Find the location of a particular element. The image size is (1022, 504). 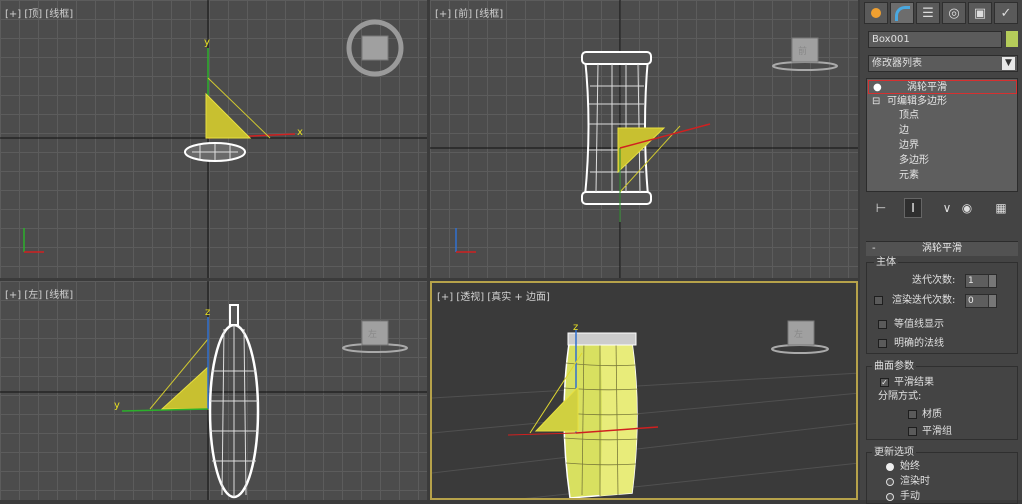

stack-toolbar: ⊢ I ∨ ◉ ▦ is located at coordinates (942, 208).